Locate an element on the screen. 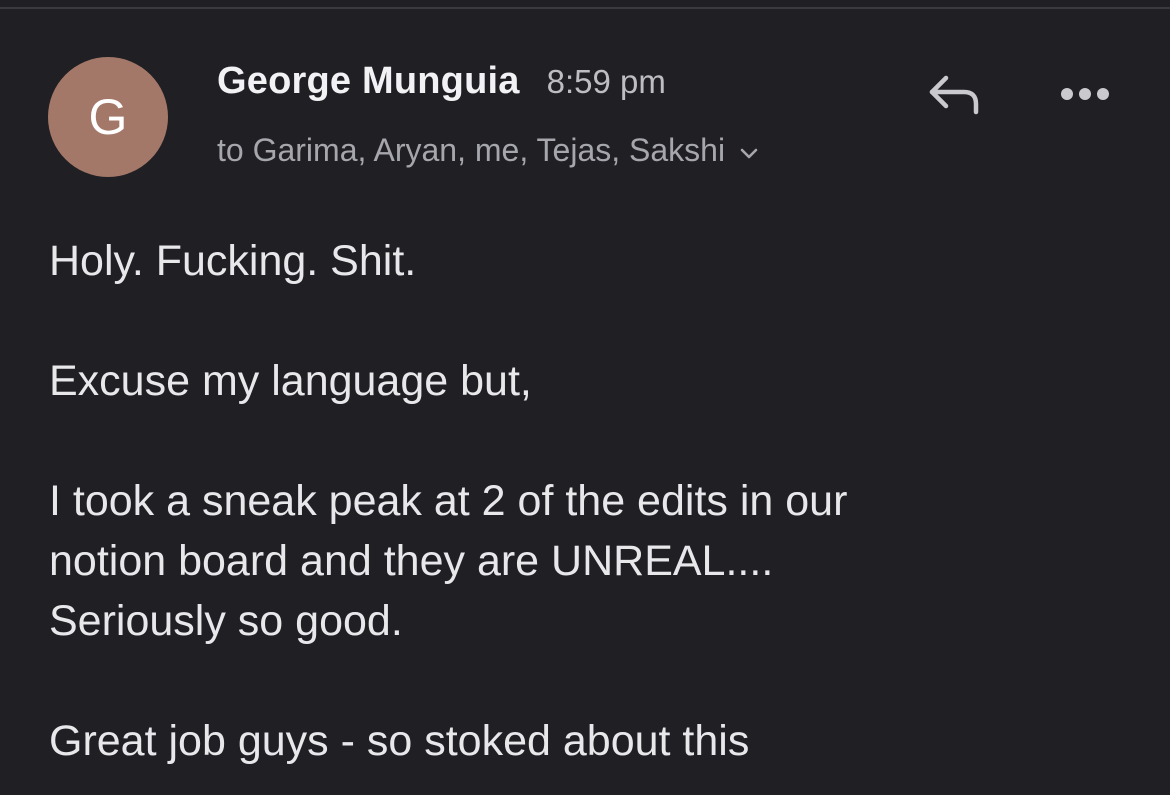  reply-button is located at coordinates (954, 95).